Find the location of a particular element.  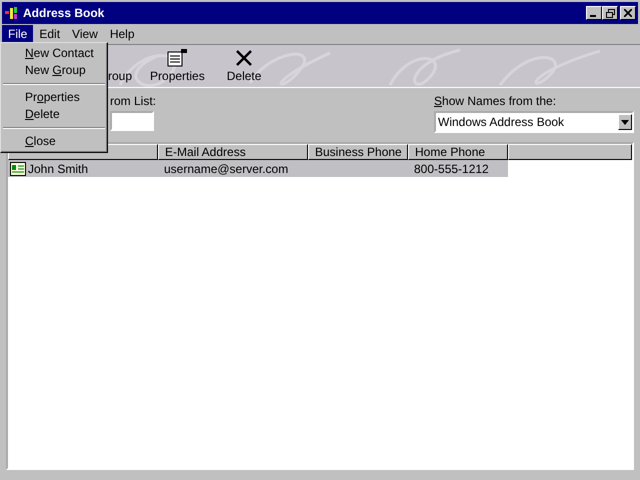

table-cell: 800-555-1212 is located at coordinates (451, 169).